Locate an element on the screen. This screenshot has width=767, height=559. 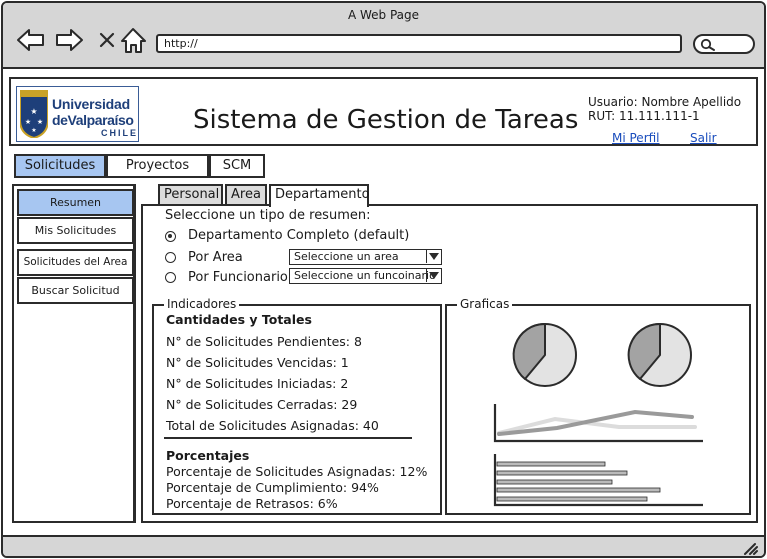
browser-chrome: A Web Page http:// is located at coordinates (383, 36).